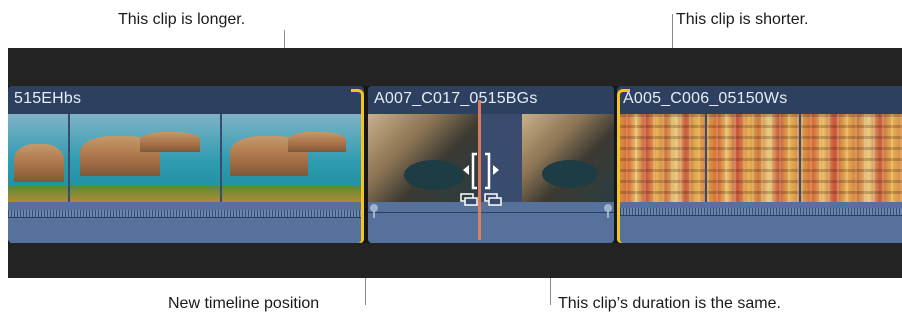 The image size is (902, 318). What do you see at coordinates (742, 19) in the screenshot?
I see `callout-clip-shorter: This clip is shorter.` at bounding box center [742, 19].